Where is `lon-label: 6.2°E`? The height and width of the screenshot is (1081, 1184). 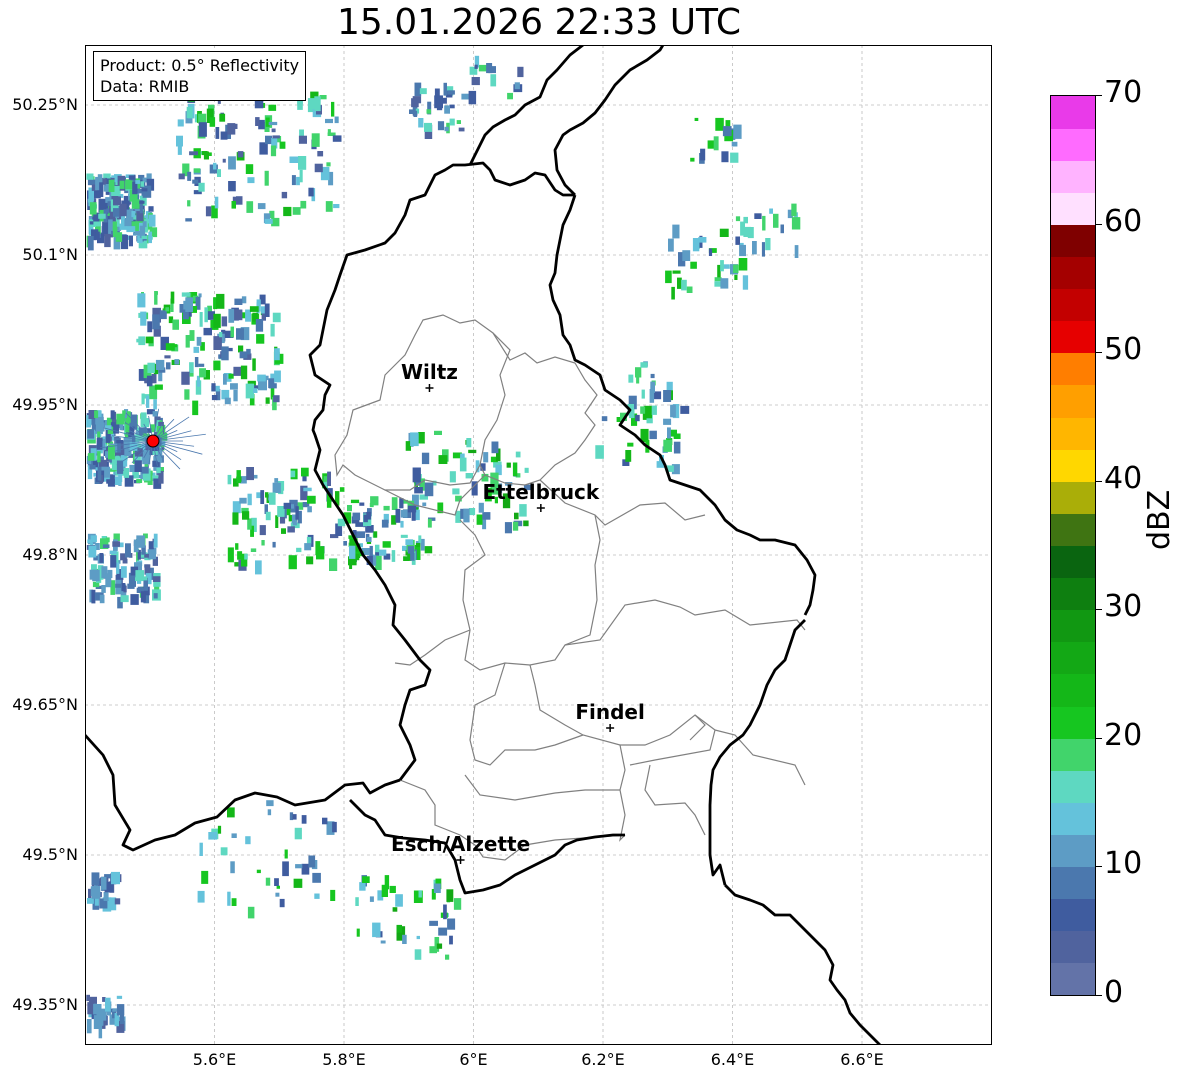 lon-label: 6.2°E is located at coordinates (603, 1059).